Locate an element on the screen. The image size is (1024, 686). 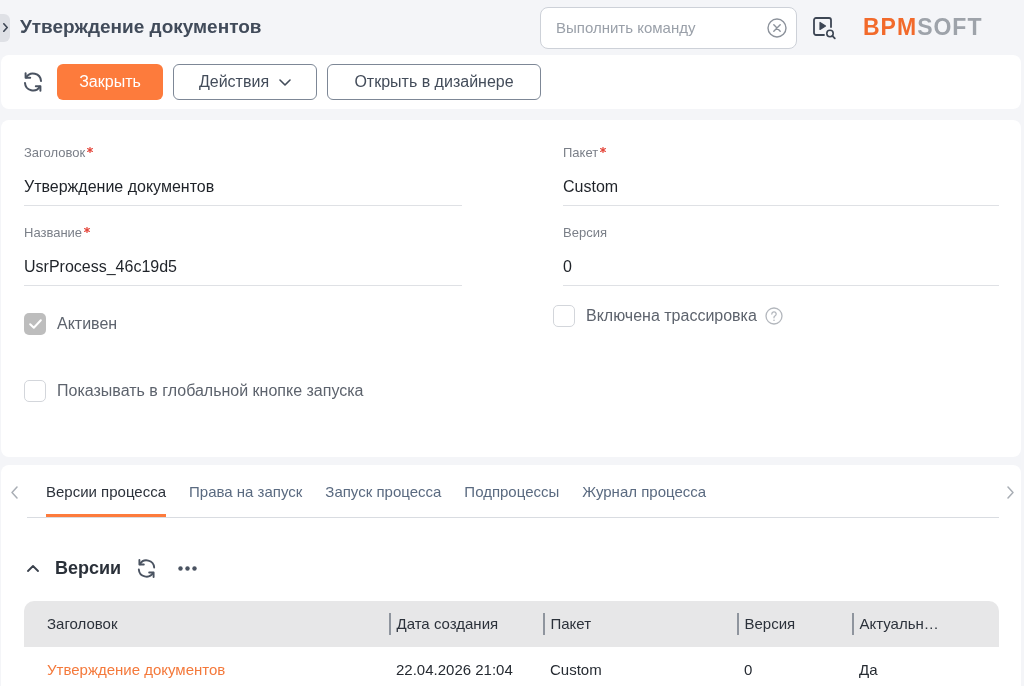
table-cell-text: Да is located at coordinates (868, 669).